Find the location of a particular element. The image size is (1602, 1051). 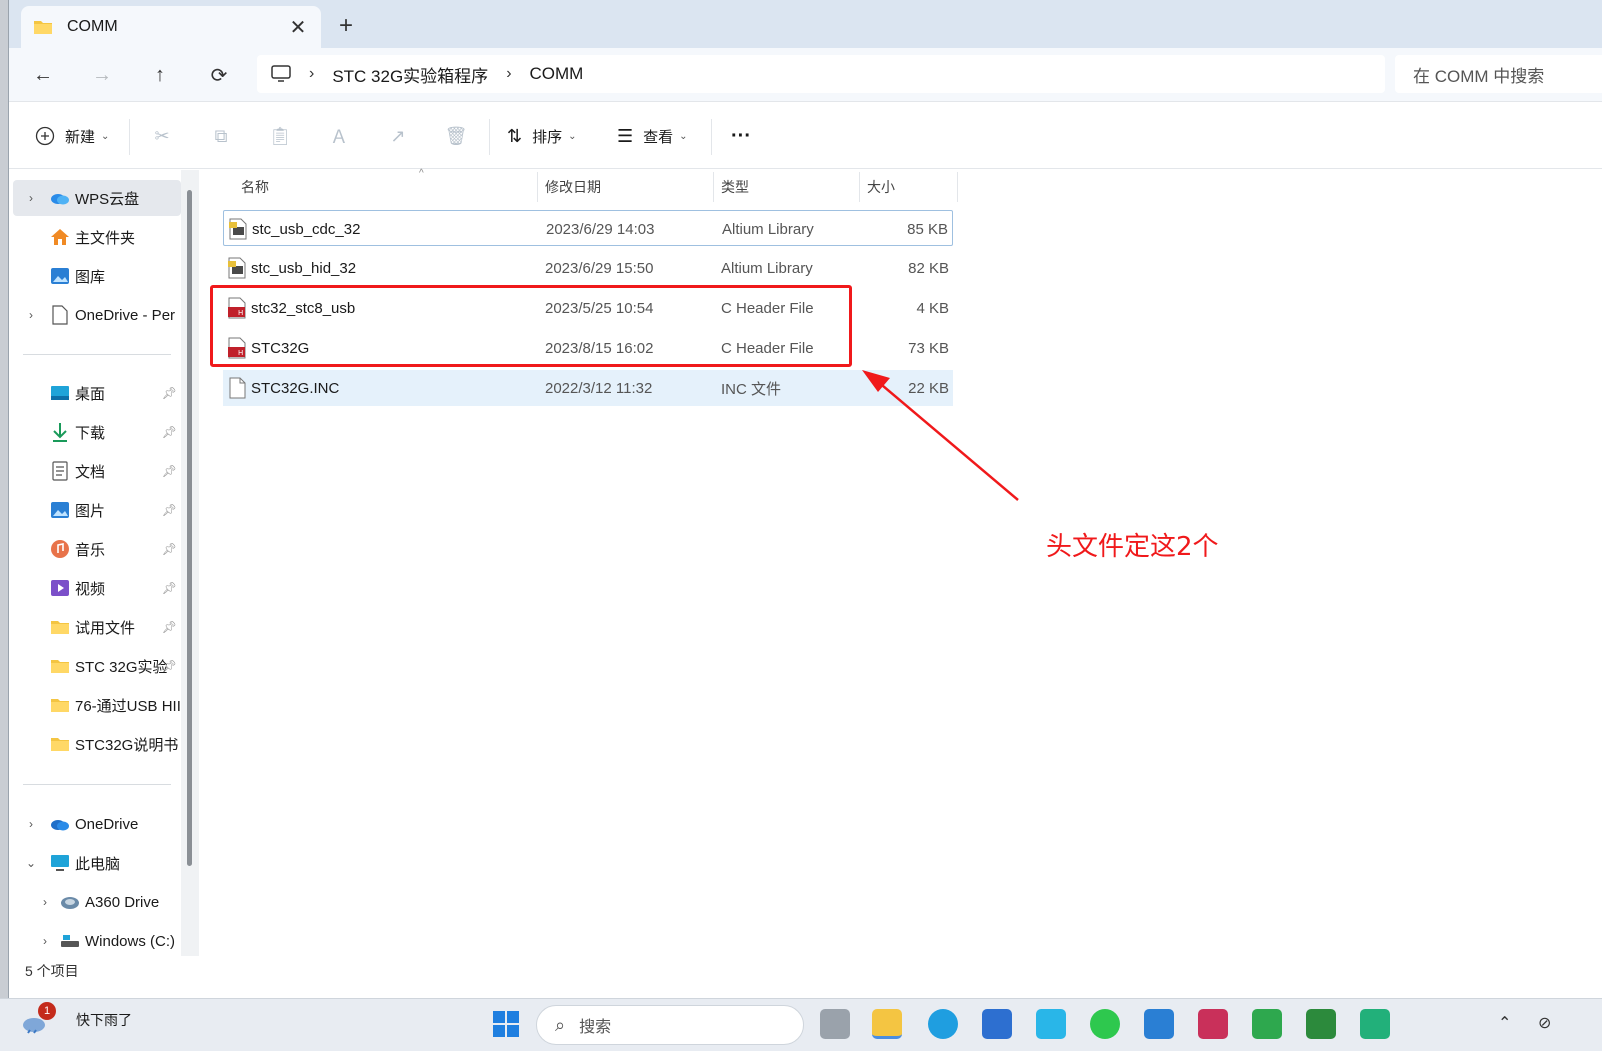

windows-start-icon is located at coordinates (506, 1026).